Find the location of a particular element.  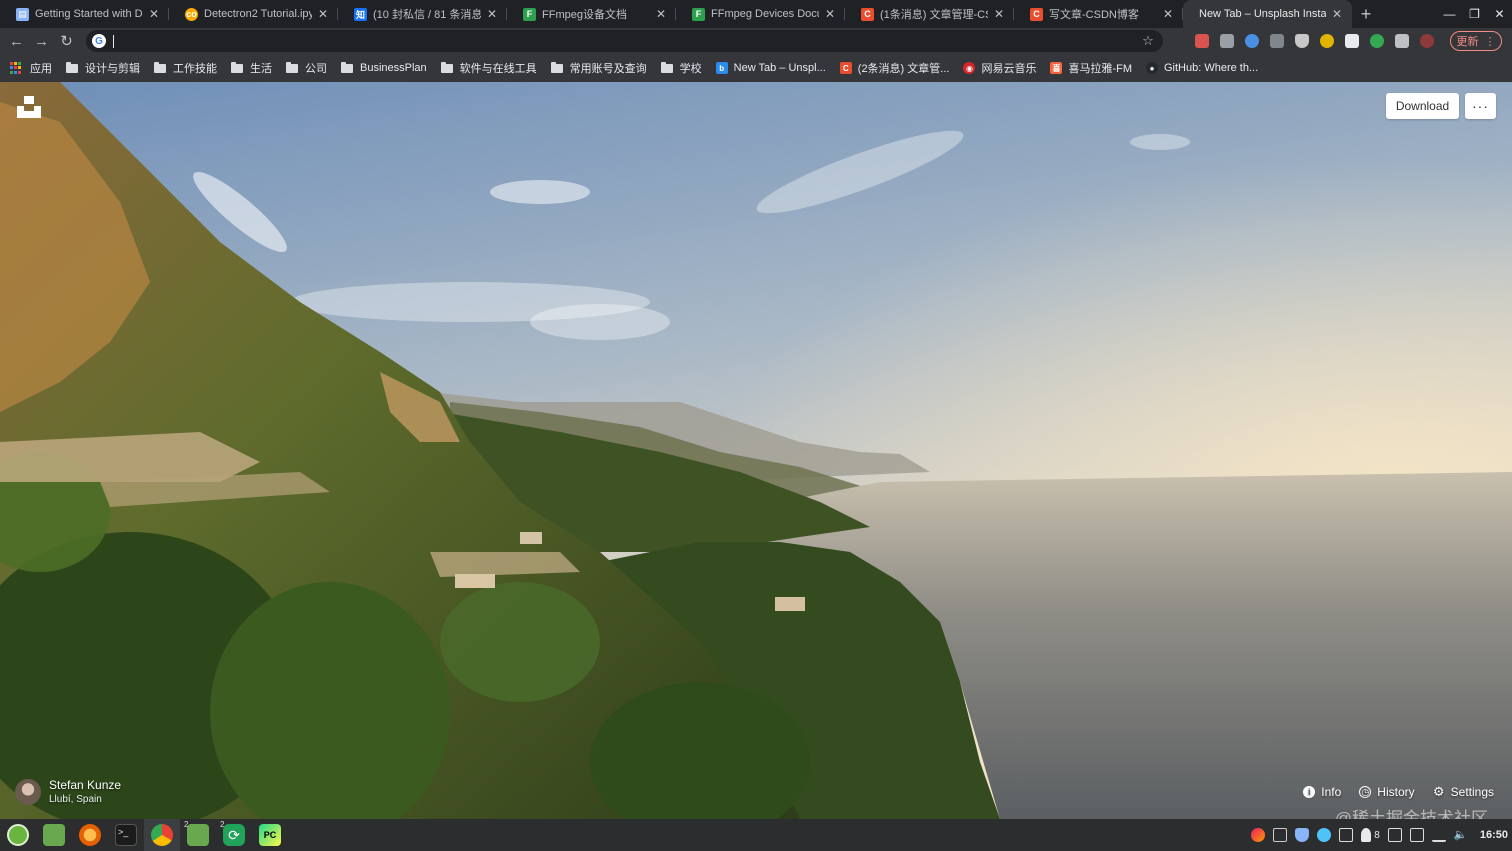

tray-app-icon is located at coordinates (1258, 835).